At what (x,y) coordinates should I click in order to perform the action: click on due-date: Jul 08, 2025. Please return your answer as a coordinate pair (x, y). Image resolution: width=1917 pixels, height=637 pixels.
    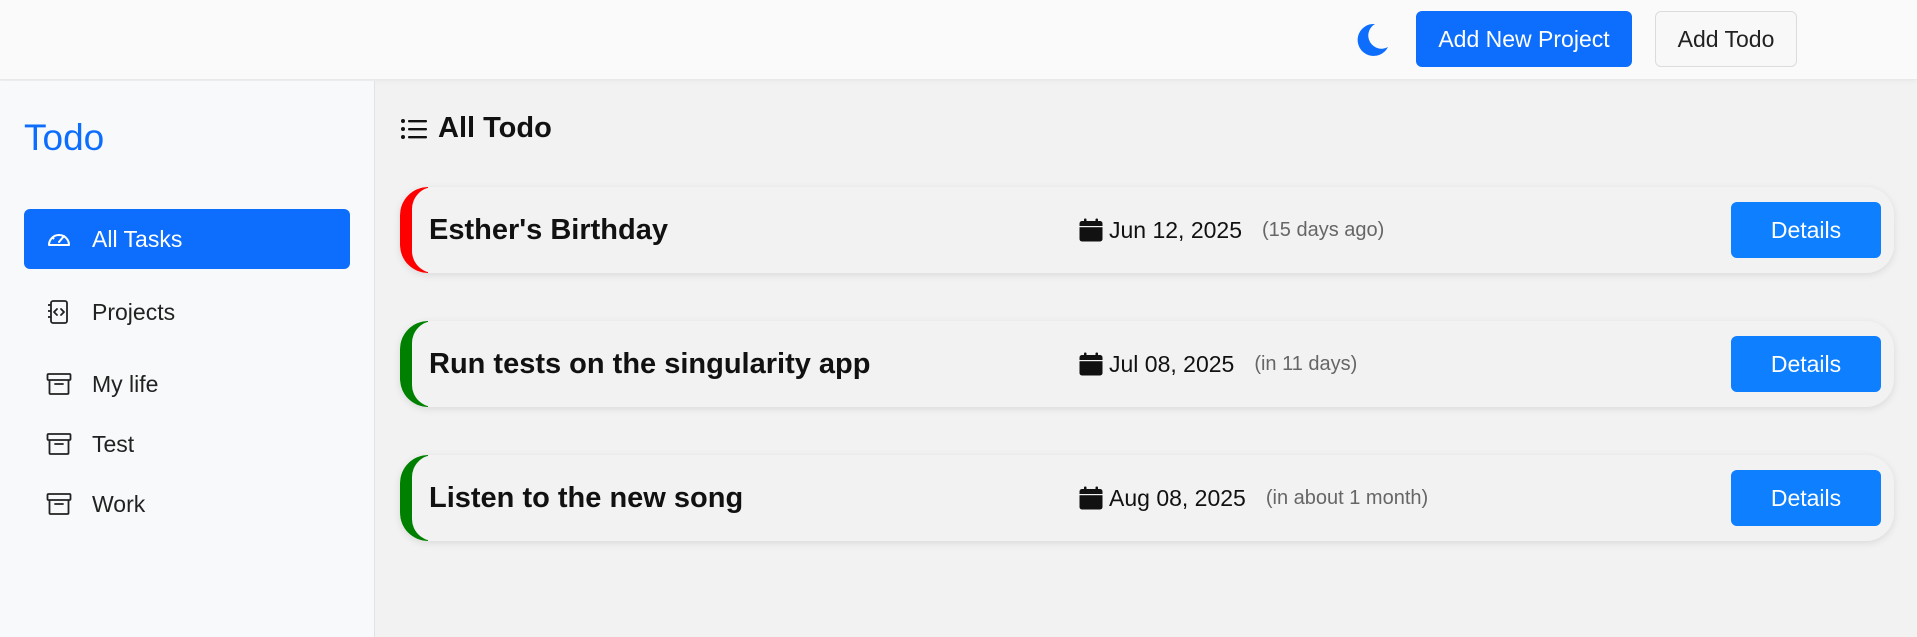
    Looking at the image, I should click on (1172, 363).